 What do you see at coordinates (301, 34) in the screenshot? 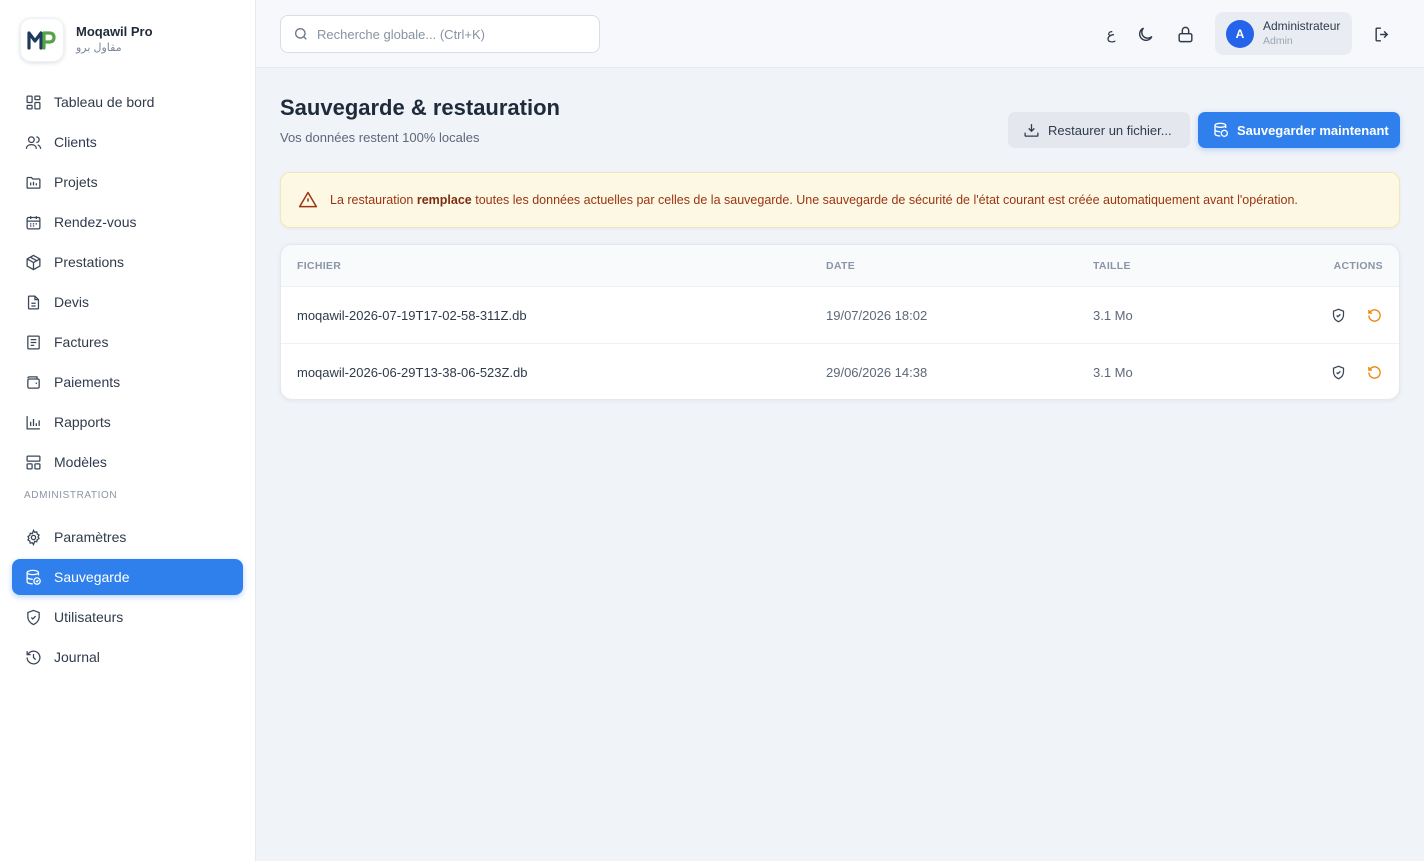
I see `search-icon` at bounding box center [301, 34].